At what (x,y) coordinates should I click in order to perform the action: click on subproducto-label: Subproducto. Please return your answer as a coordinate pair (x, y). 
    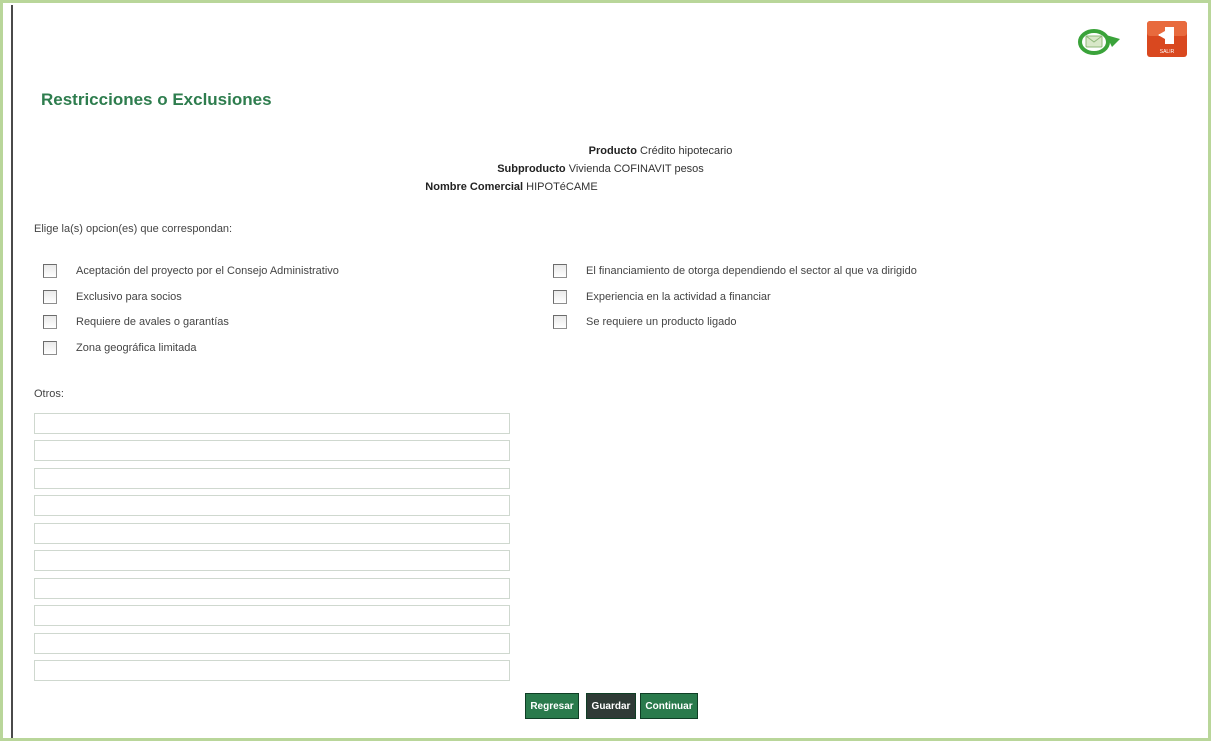
    Looking at the image, I should click on (531, 169).